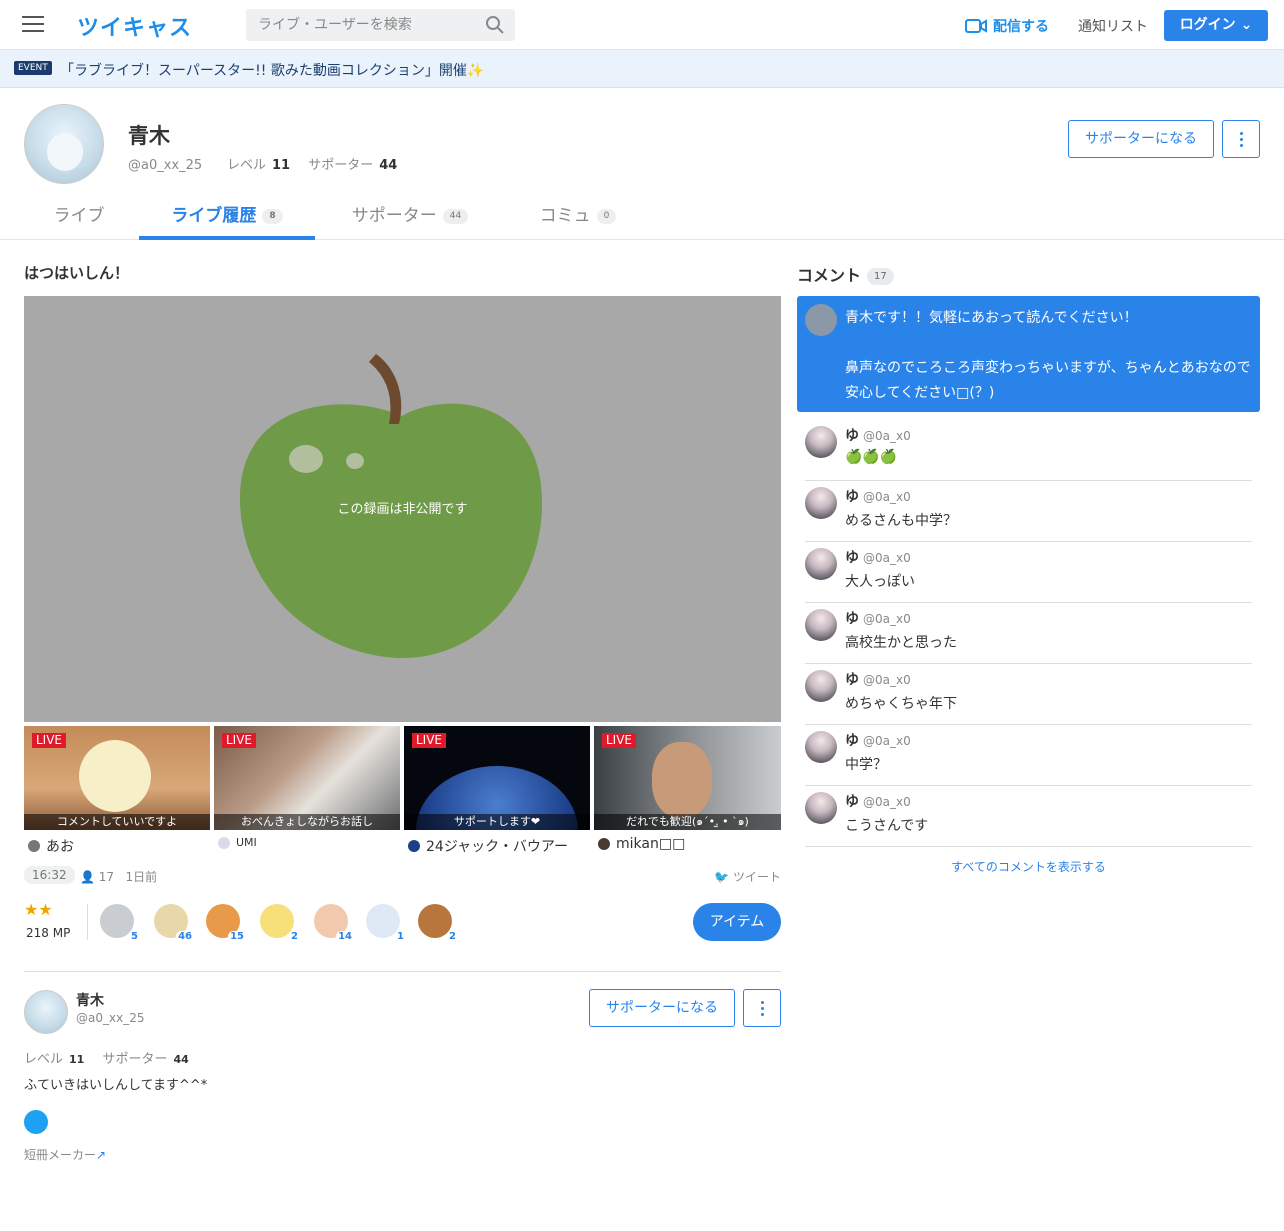 This screenshot has width=1284, height=1231. I want to click on video-title: はつはいしん！, so click(77, 273).